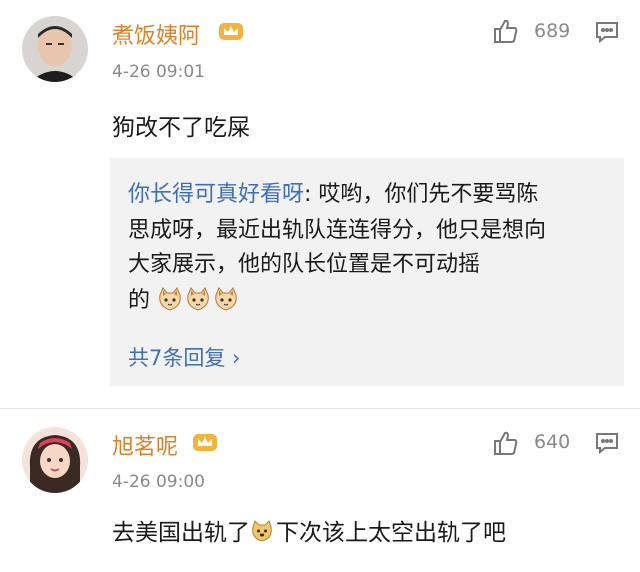 This screenshot has height=572, width=640. What do you see at coordinates (304, 264) in the screenshot?
I see `reply-line: 大家展示，他的队长位置是不可动摇` at bounding box center [304, 264].